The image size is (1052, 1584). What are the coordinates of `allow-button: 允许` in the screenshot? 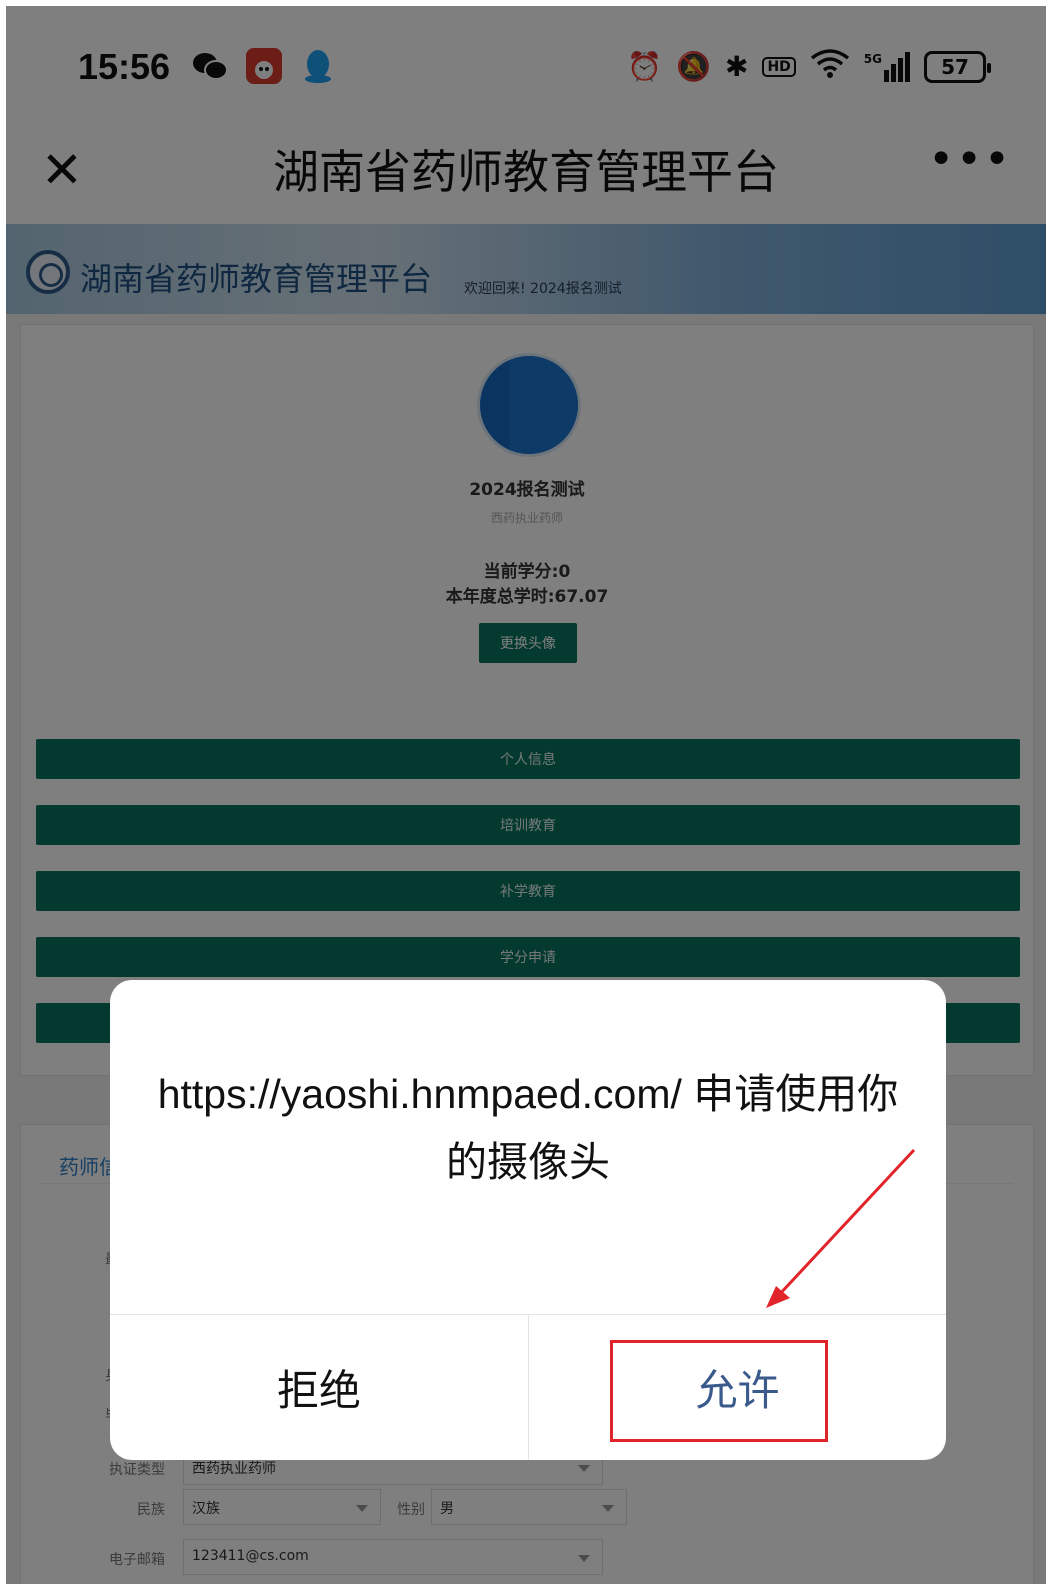 It's located at (737, 1387).